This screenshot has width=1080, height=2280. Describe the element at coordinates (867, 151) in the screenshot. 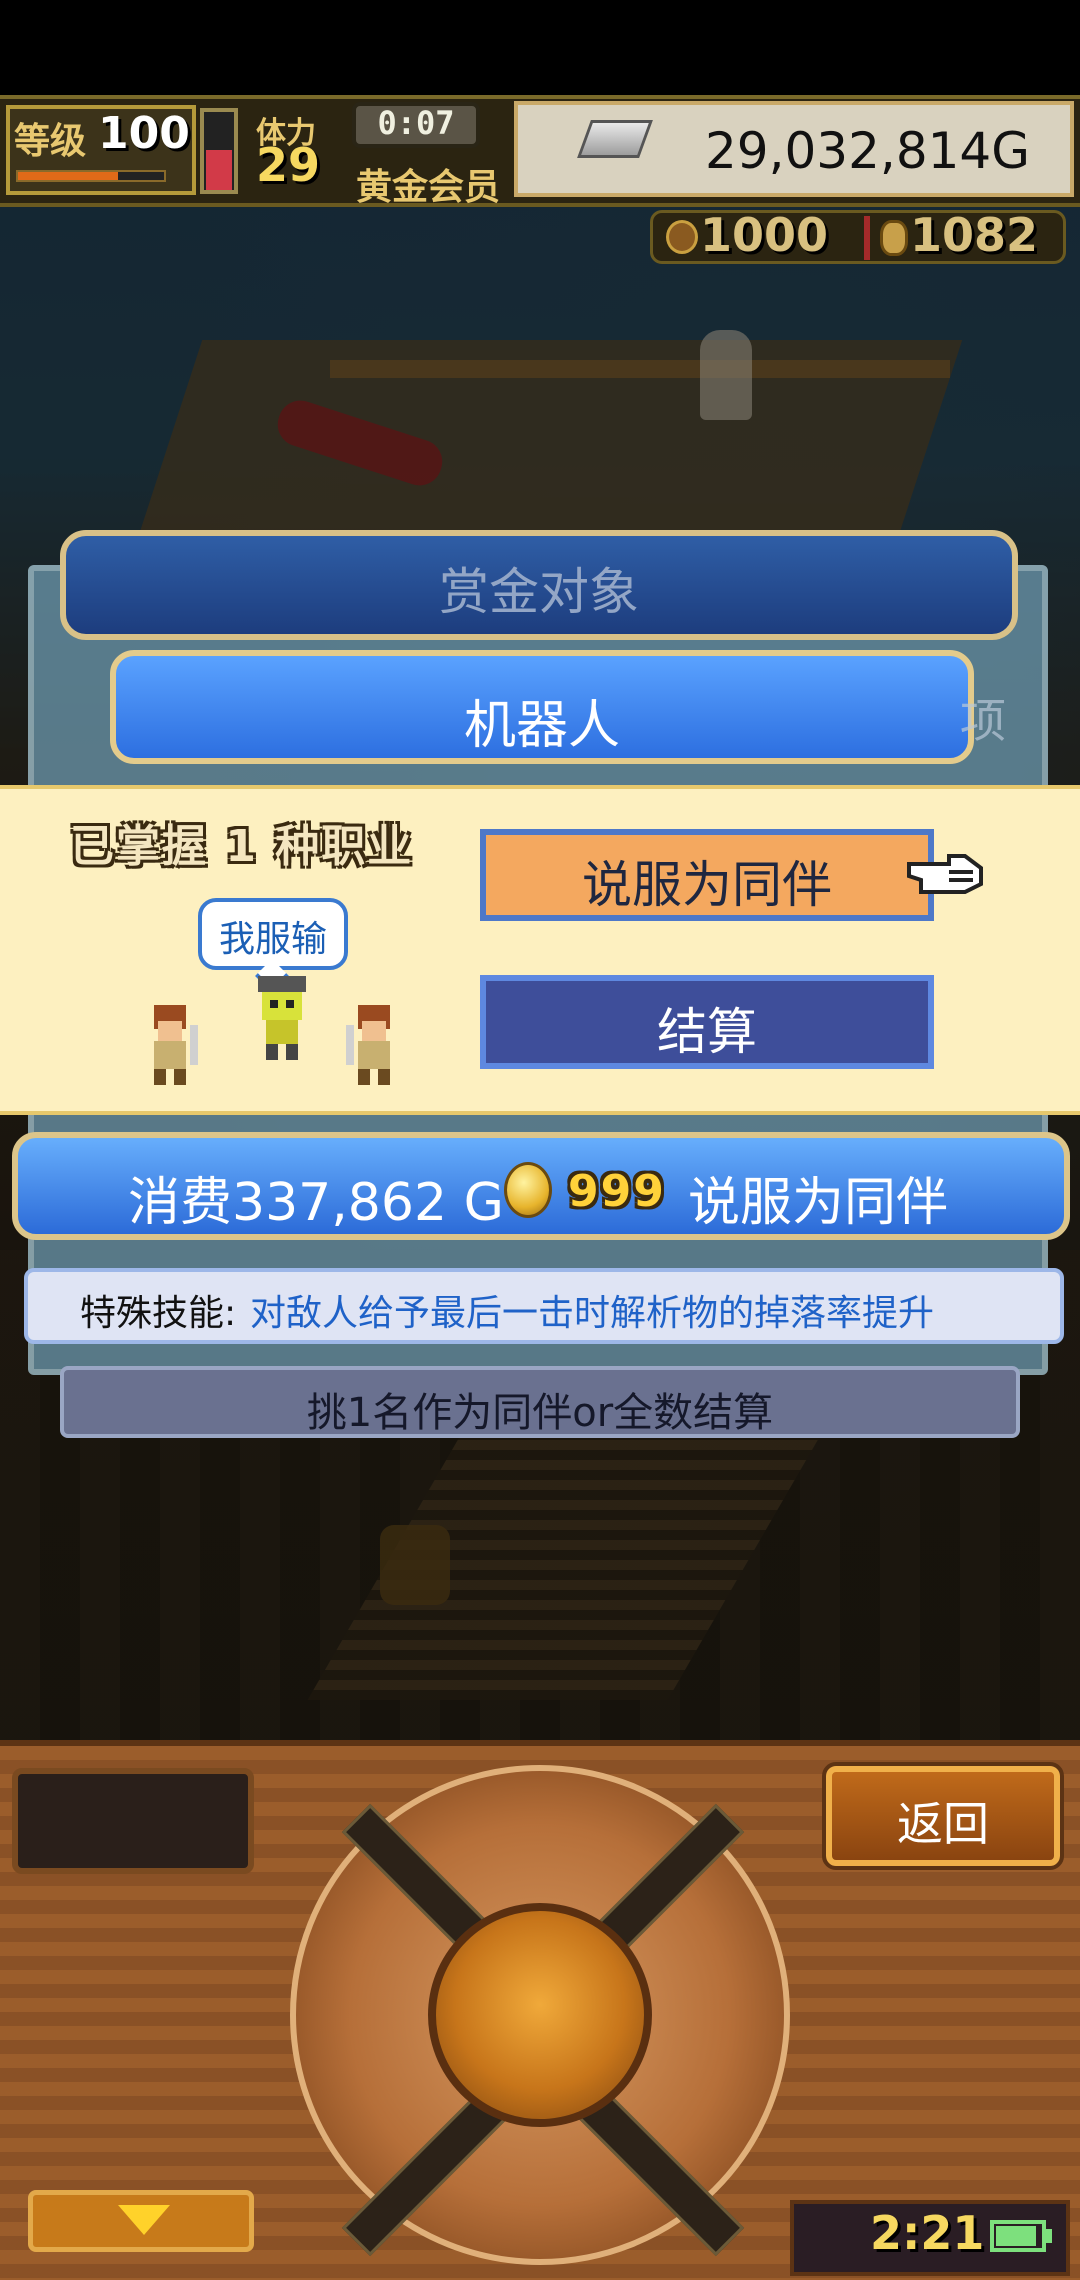

I see `money-amount: 29,032,814G` at that location.